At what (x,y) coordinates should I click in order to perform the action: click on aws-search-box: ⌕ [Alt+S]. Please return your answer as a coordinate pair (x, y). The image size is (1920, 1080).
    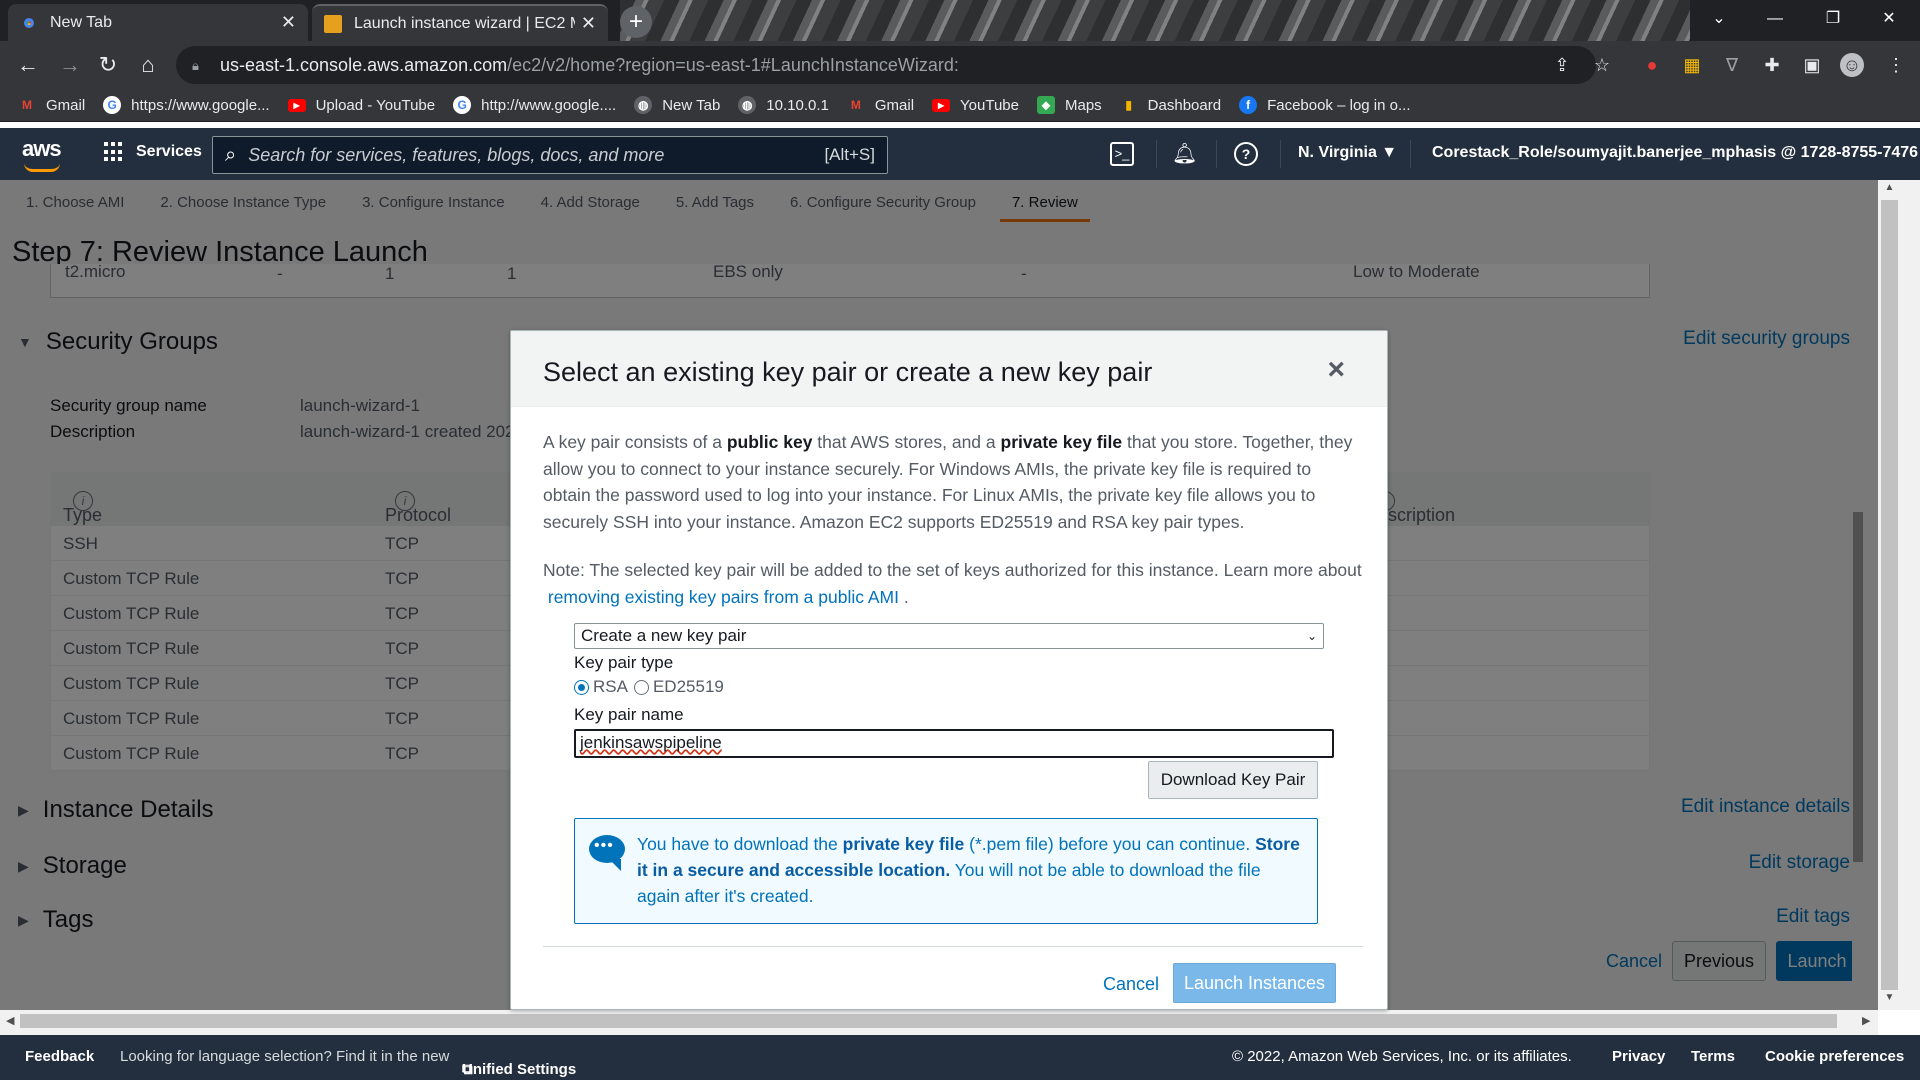
    Looking at the image, I should click on (550, 155).